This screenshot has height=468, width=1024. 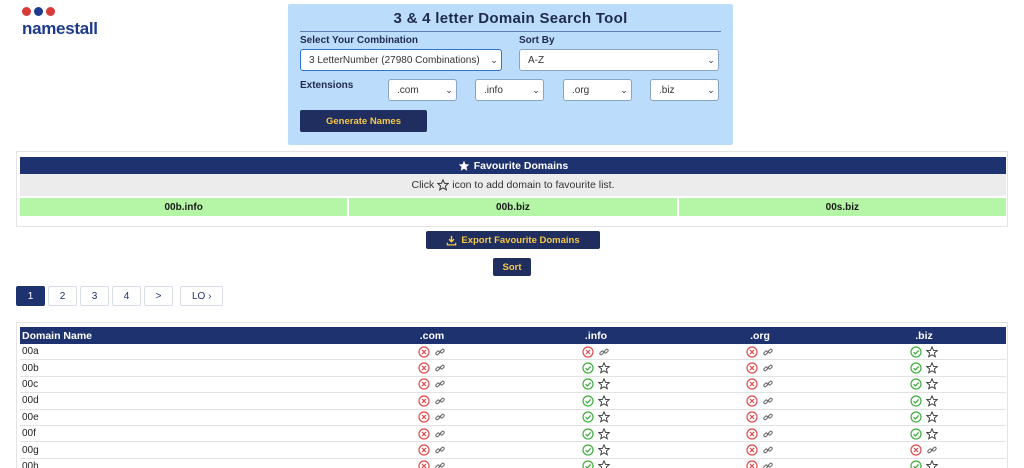 I want to click on sort-by-select: A-Z ⌄, so click(x=619, y=60).